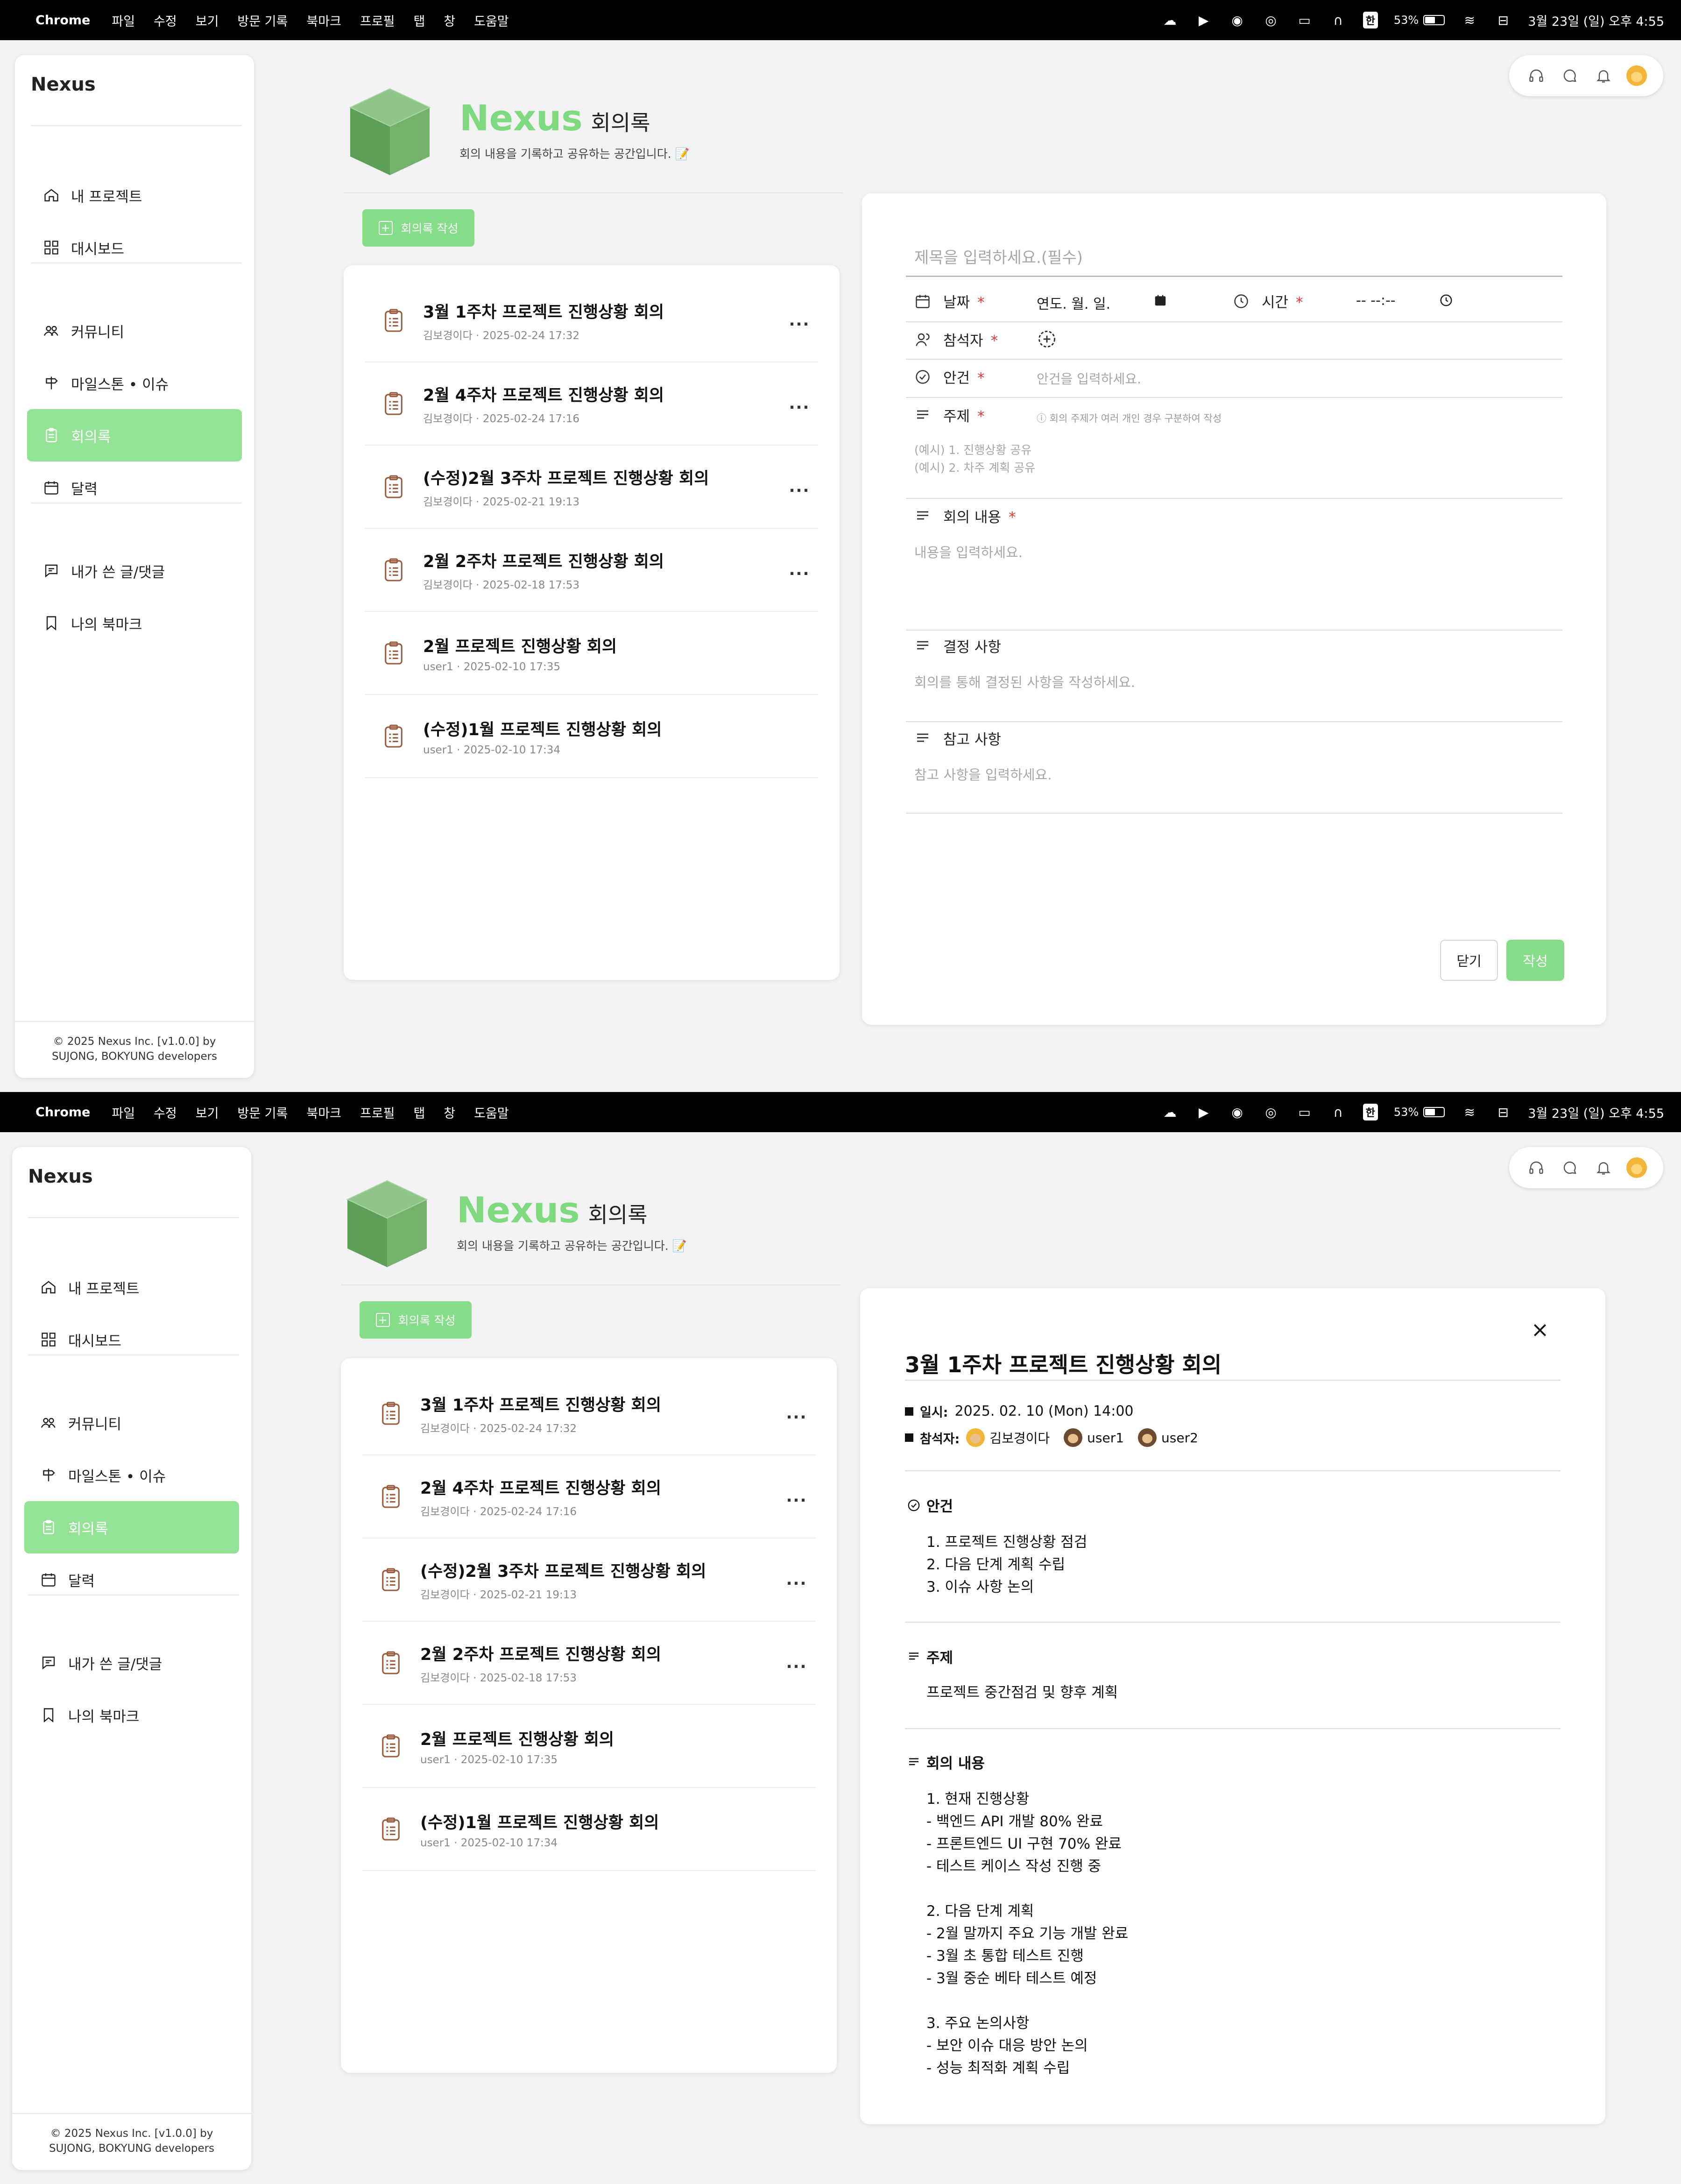  I want to click on date-picker-icon, so click(1160, 300).